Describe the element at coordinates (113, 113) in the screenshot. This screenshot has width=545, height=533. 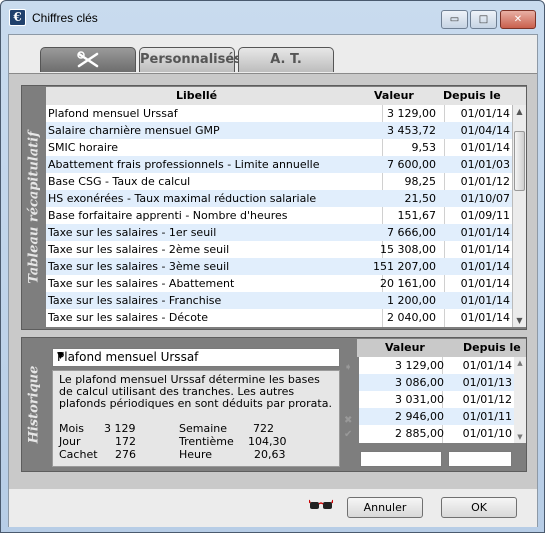
I see `cell-label: Plafond mensuel Urssaf` at that location.